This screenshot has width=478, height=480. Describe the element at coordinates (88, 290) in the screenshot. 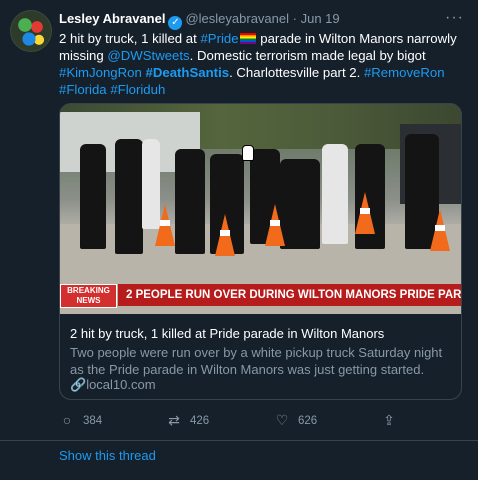

I see `breaking-line-1: BREAKING` at that location.